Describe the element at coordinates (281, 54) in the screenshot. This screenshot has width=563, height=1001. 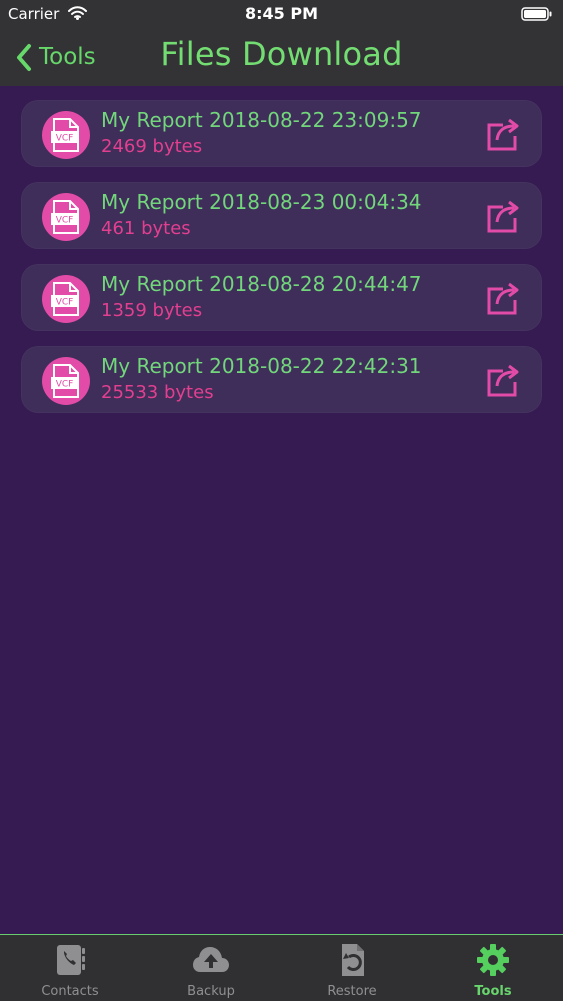
I see `page-title: Files Download` at that location.